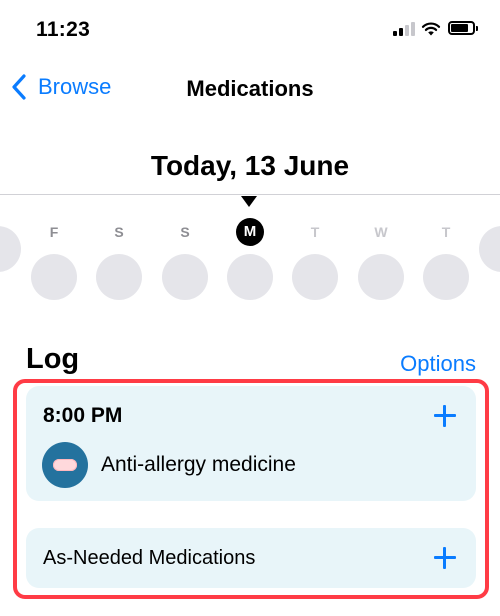  I want to click on day-cell: F, so click(54, 259).